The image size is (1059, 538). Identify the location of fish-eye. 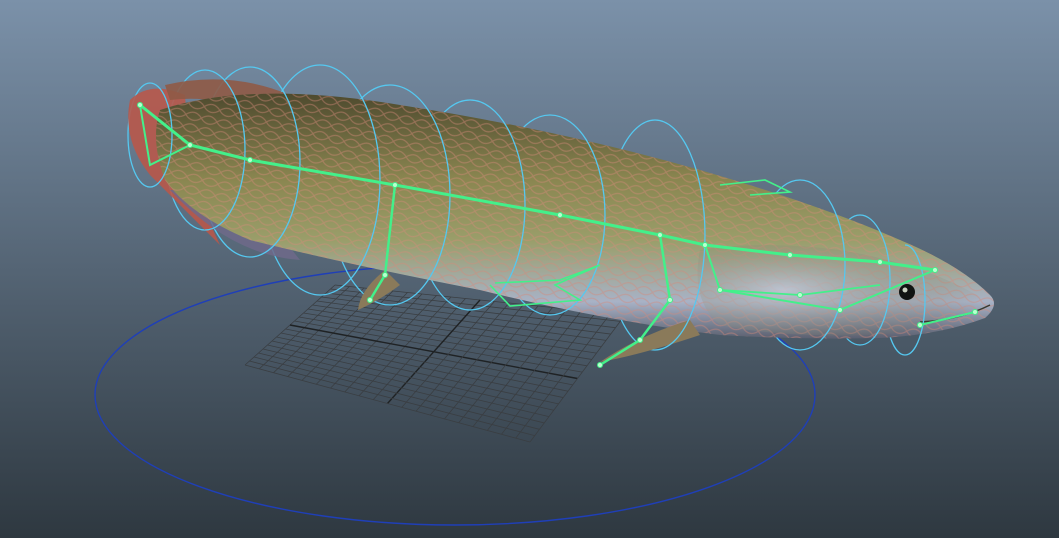
(907, 292).